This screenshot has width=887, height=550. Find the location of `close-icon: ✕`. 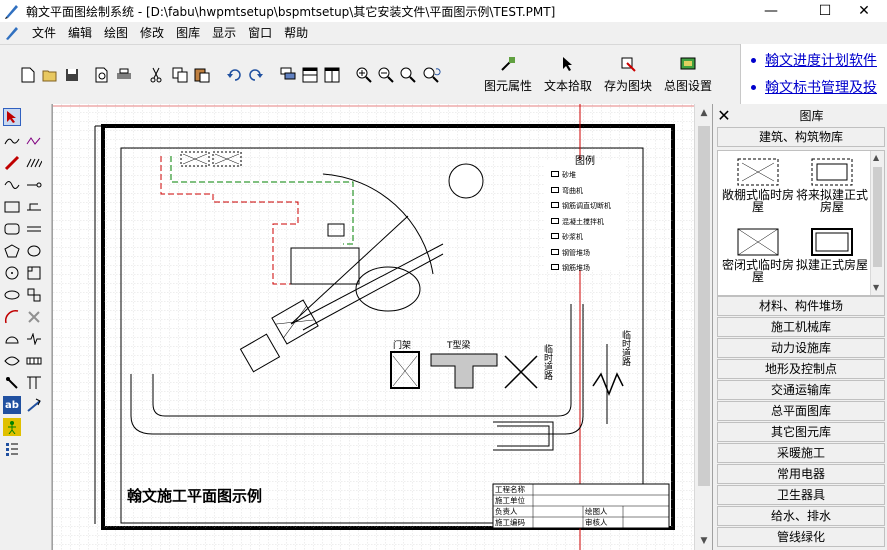

close-icon: ✕ is located at coordinates (724, 115).